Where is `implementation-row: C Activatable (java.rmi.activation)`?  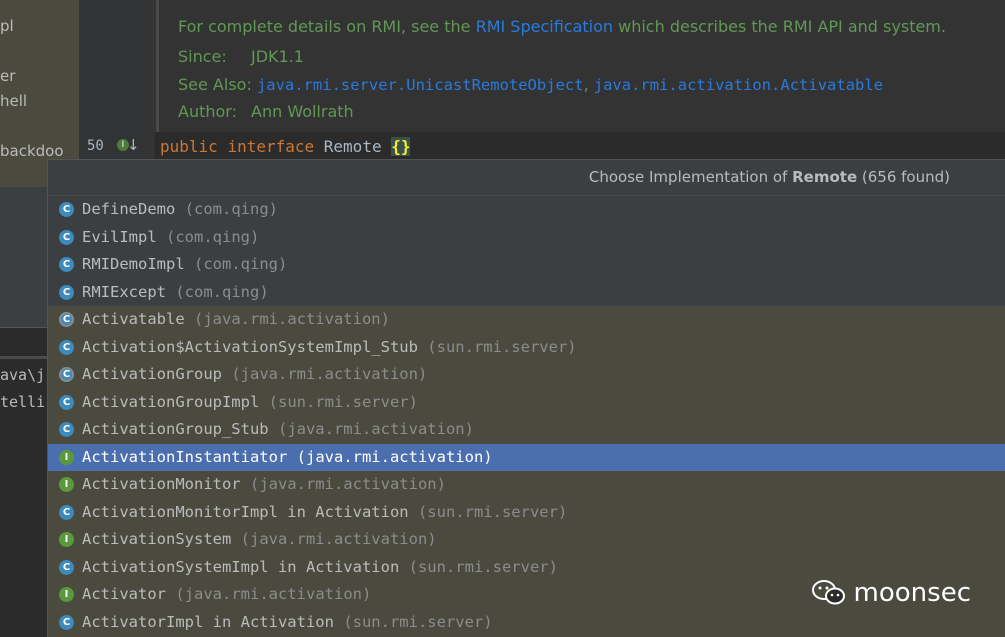 implementation-row: C Activatable (java.rmi.activation) is located at coordinates (526, 320).